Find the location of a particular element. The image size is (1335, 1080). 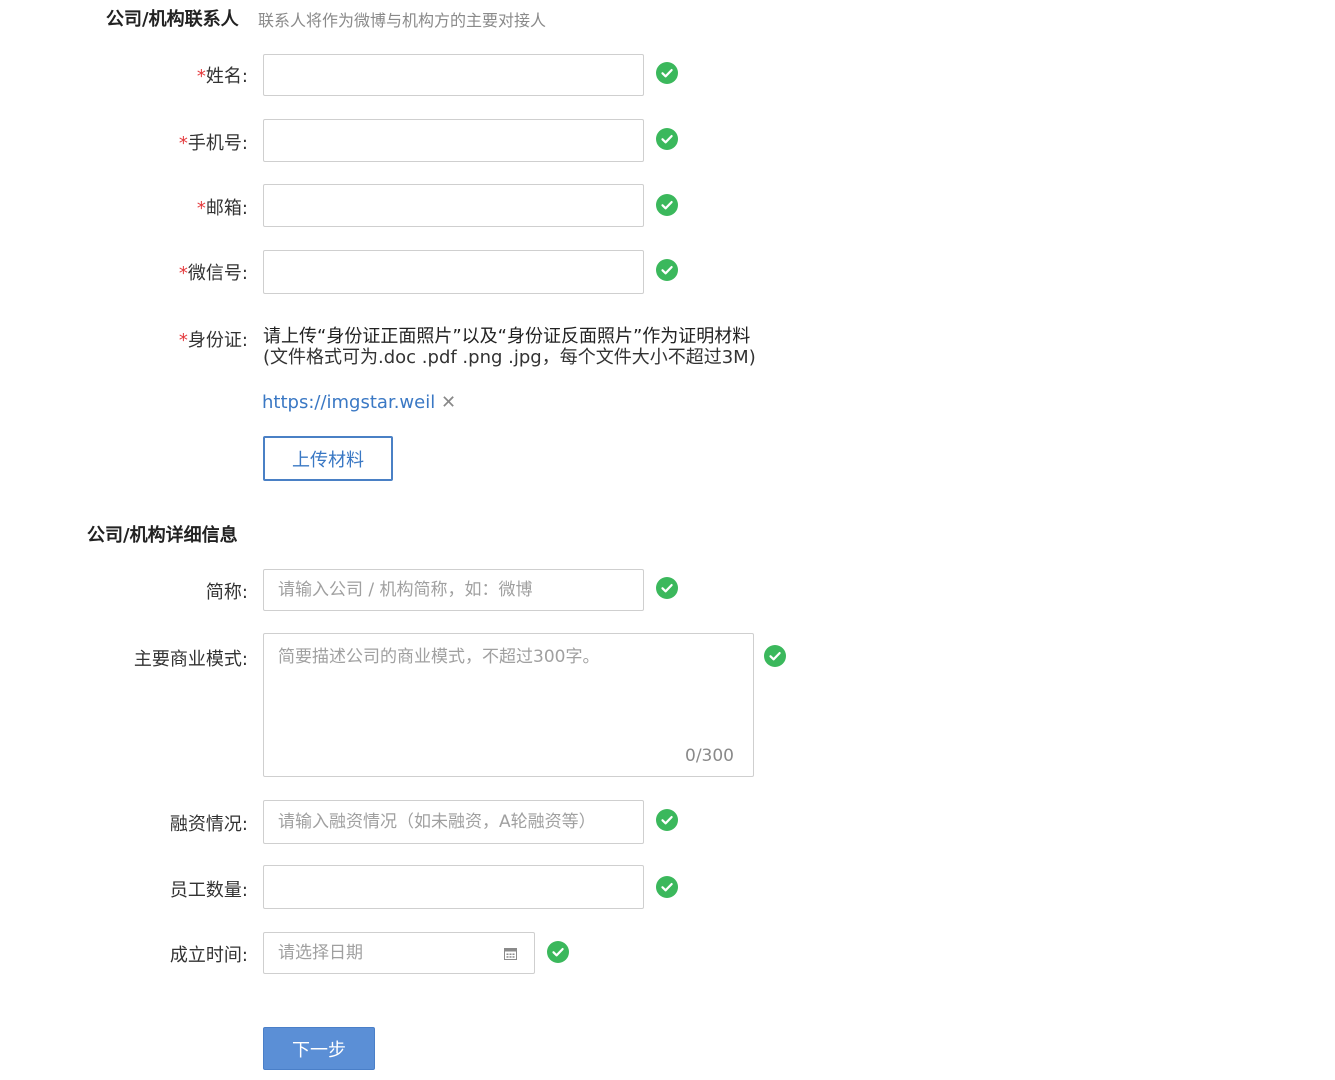

short-name-valid-icon is located at coordinates (667, 588).